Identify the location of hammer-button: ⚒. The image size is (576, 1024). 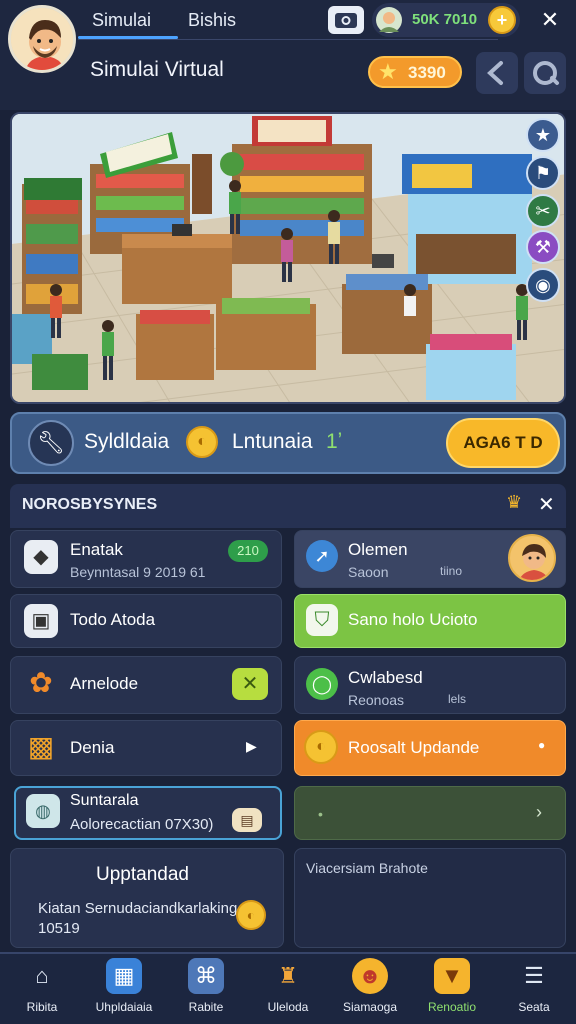
(543, 247).